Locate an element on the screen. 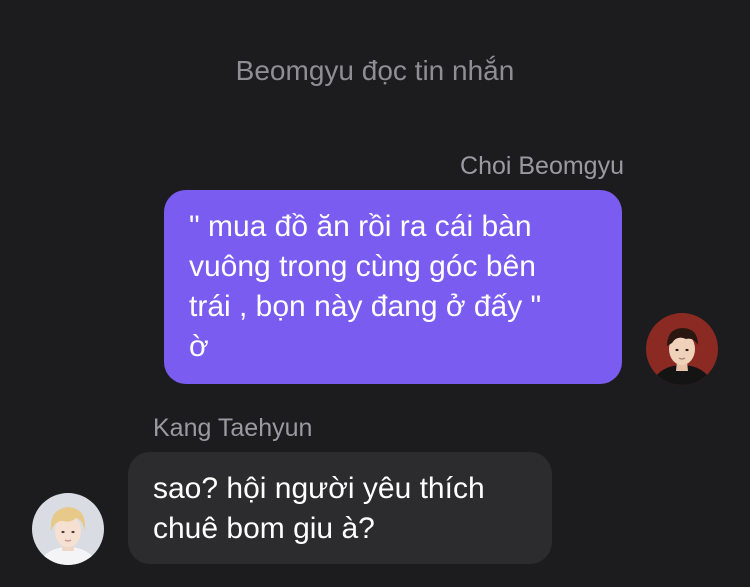 Image resolution: width=750 pixels, height=587 pixels. sender-name-taehyun: Kang Taehyun is located at coordinates (233, 428).